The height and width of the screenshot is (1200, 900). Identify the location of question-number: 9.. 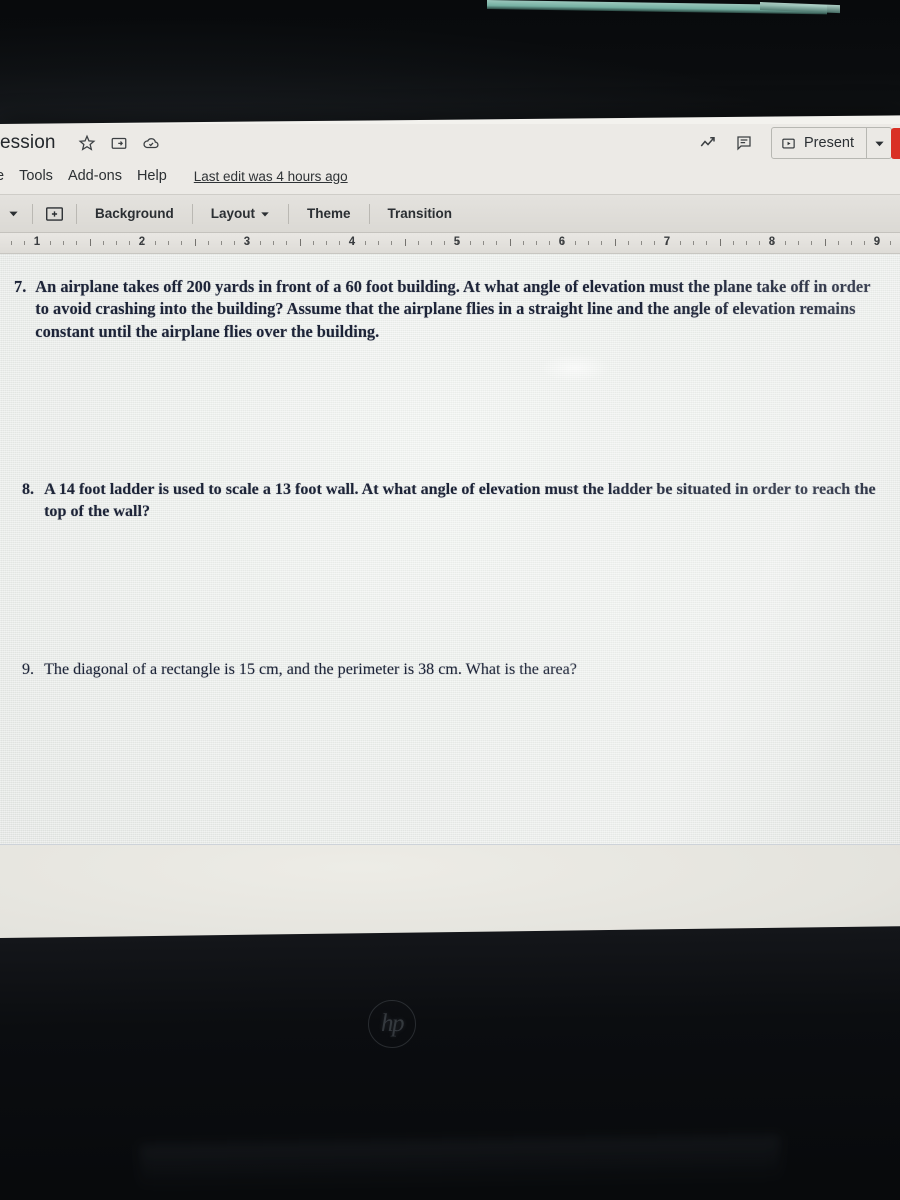
(28, 669).